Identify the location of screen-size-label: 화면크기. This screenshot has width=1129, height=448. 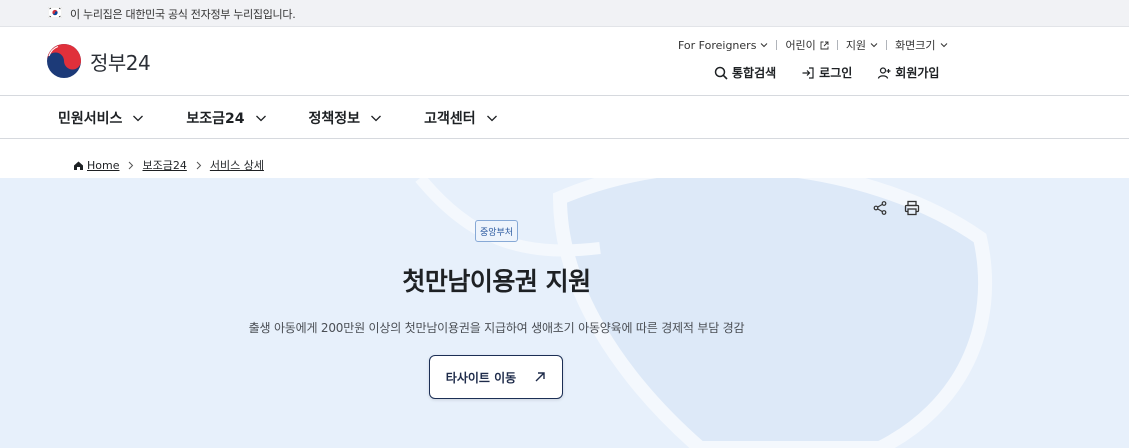
(915, 45).